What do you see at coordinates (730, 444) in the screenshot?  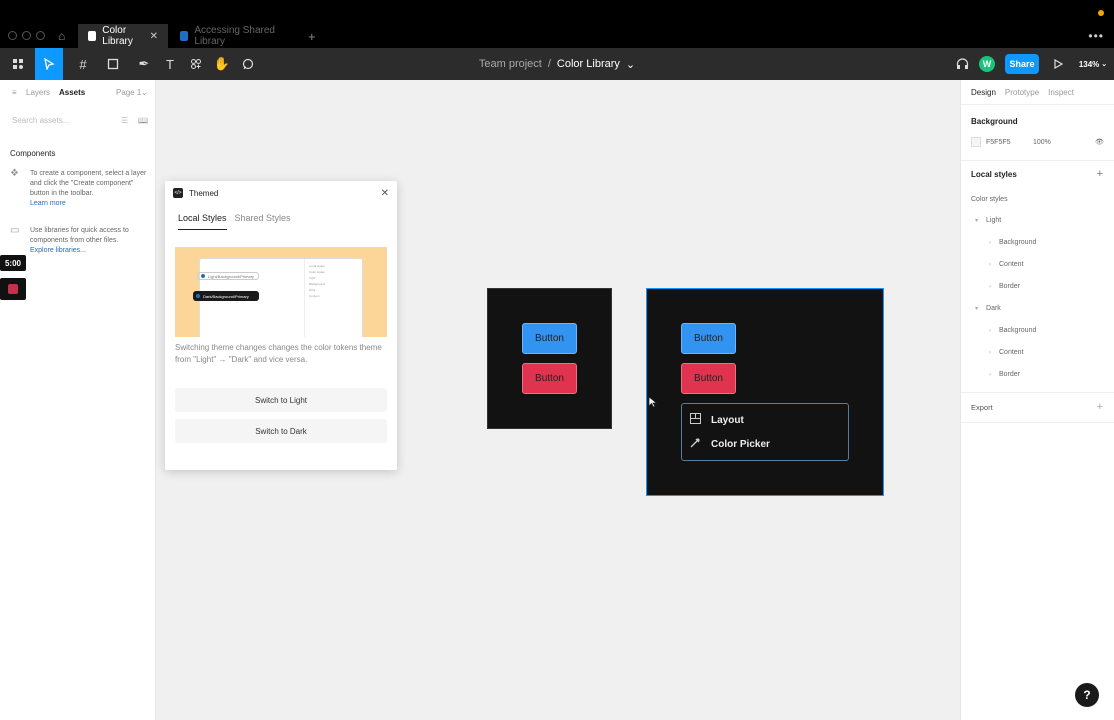 I see `menu-item-color-picker: Color Picker` at bounding box center [730, 444].